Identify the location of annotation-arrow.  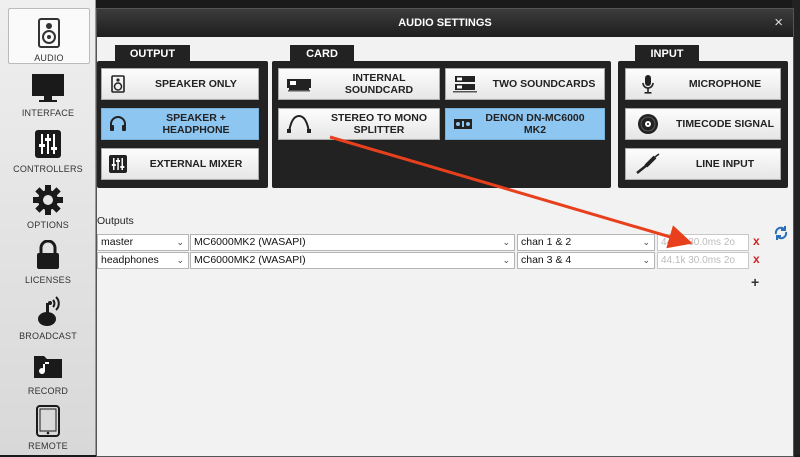
(511, 192).